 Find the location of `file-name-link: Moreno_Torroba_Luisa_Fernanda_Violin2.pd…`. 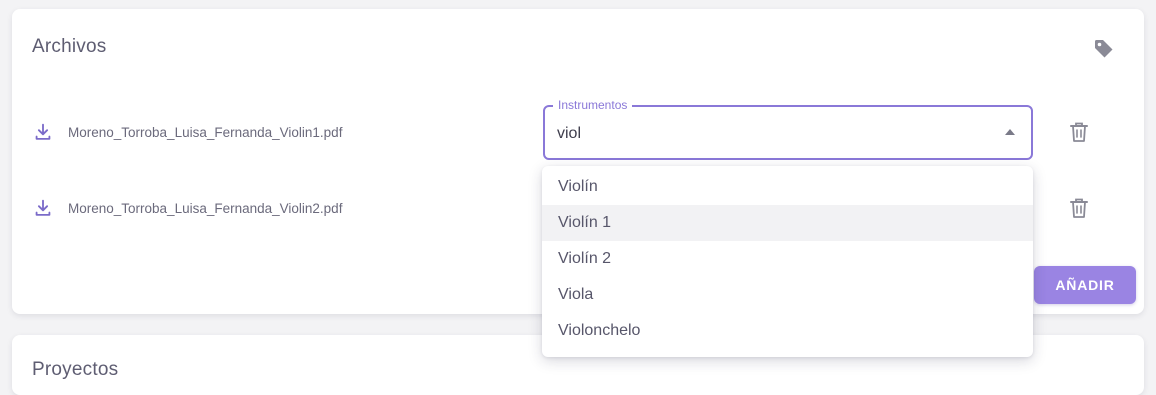

file-name-link: Moreno_Torroba_Luisa_Fernanda_Violin2.pd… is located at coordinates (205, 208).